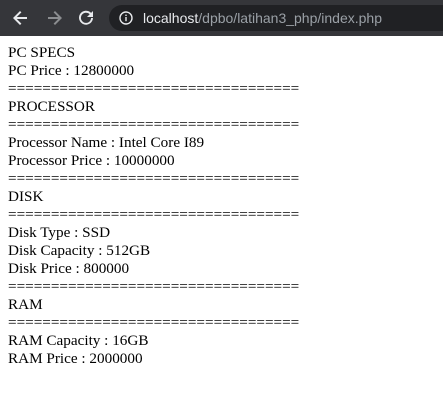  What do you see at coordinates (26, 196) in the screenshot?
I see `heading-disk: DISK` at bounding box center [26, 196].